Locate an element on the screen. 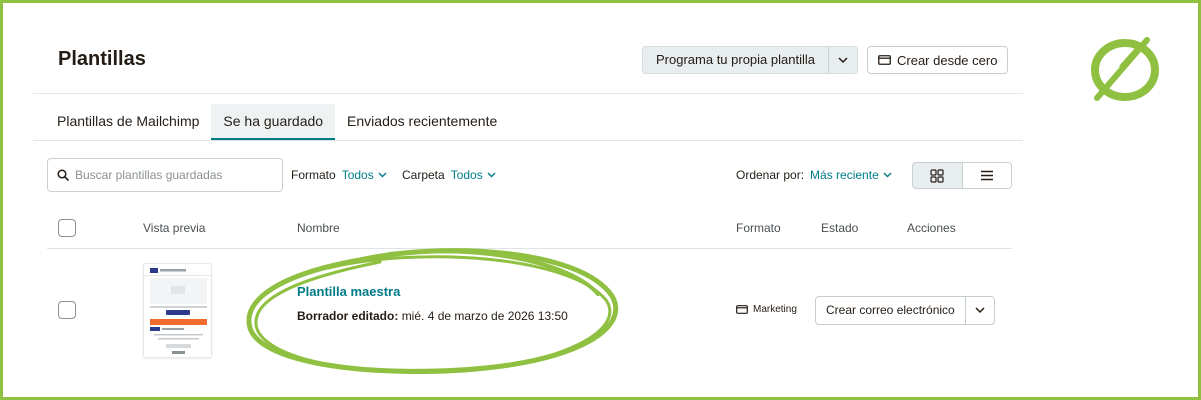 The width and height of the screenshot is (1201, 400). sort-dropdown: Más reciente is located at coordinates (851, 175).